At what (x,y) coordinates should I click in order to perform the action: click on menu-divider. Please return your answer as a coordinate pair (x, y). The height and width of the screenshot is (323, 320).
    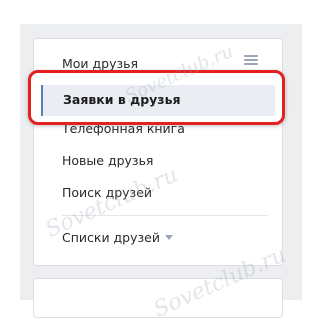
    Looking at the image, I should click on (165, 215).